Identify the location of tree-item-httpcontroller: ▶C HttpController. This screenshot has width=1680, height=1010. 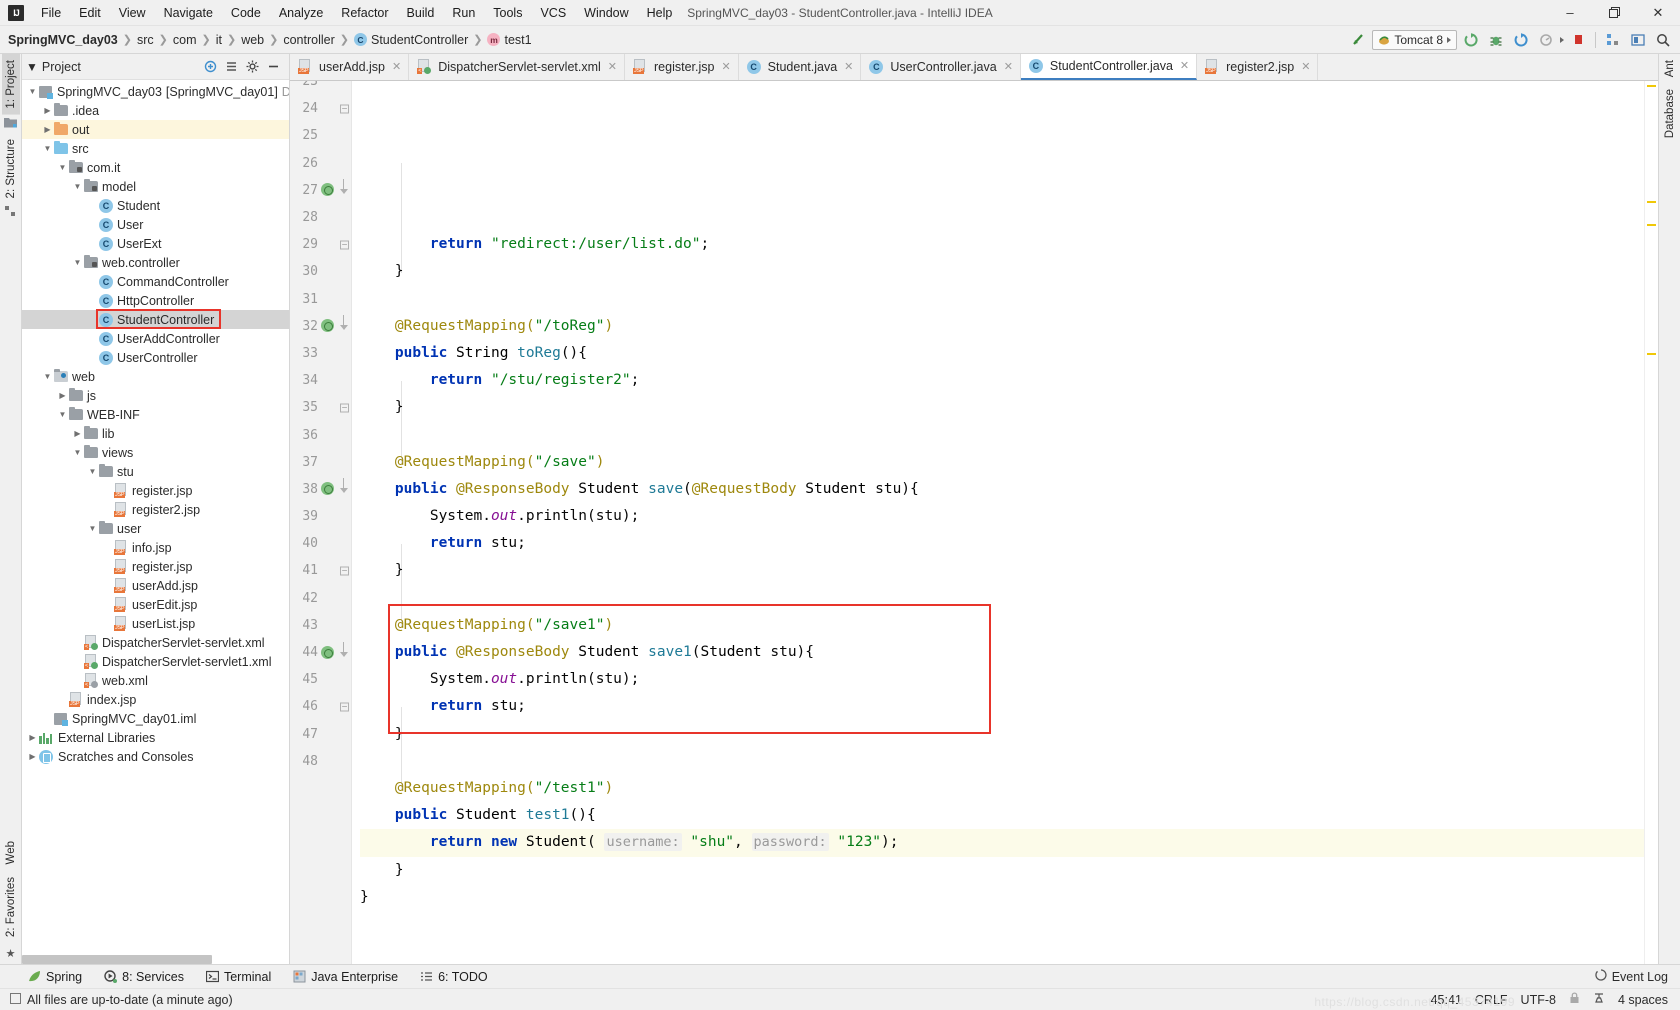
(155, 300).